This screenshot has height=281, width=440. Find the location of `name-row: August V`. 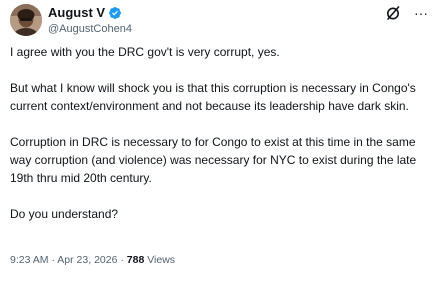

name-row: August V is located at coordinates (178, 12).